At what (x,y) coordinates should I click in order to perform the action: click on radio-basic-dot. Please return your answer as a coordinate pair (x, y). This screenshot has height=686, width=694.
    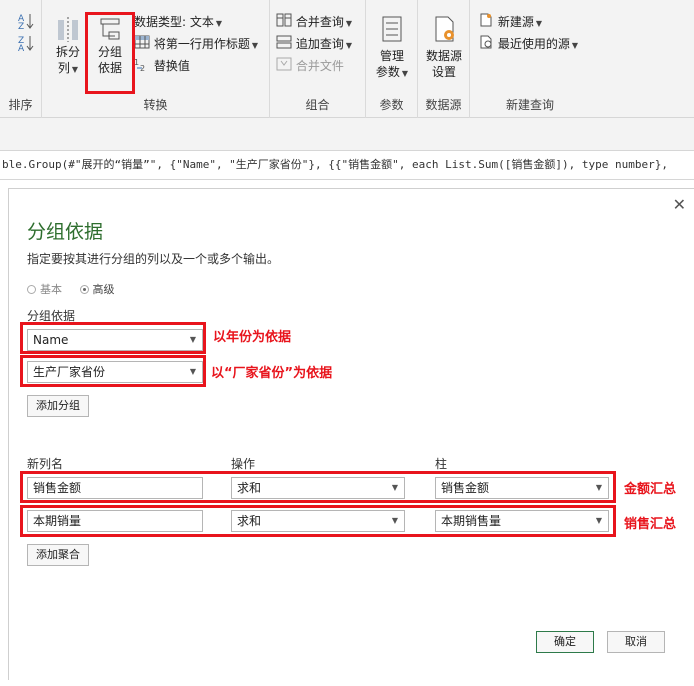
    Looking at the image, I should click on (31, 289).